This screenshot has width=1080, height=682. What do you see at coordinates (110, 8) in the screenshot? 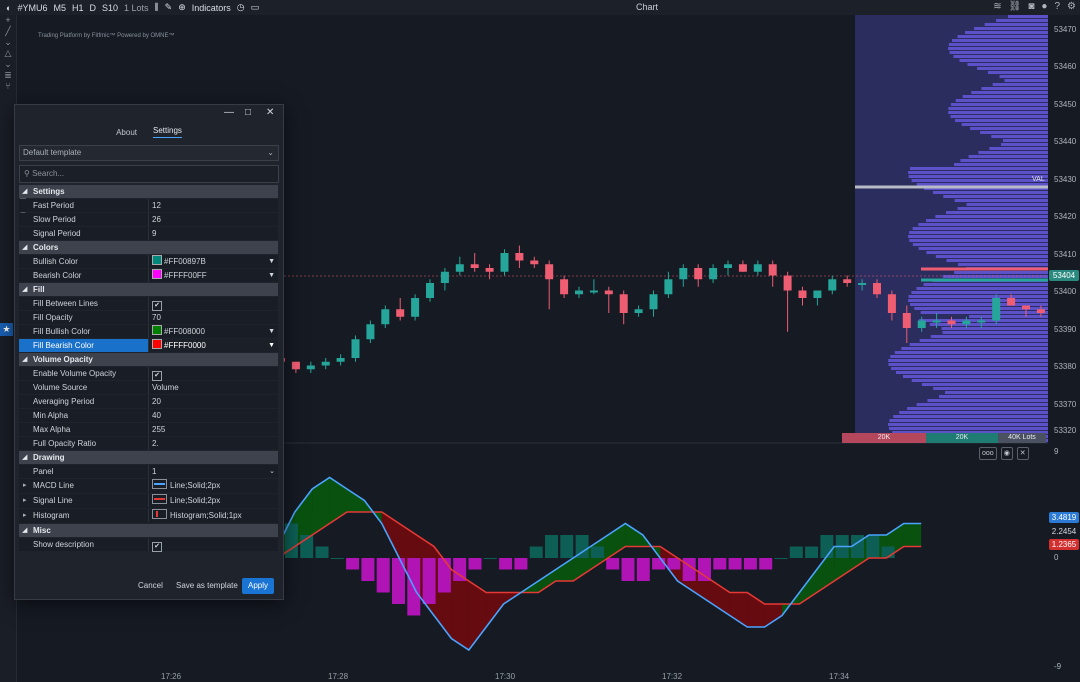
I see `timeframe-s10: S10` at bounding box center [110, 8].